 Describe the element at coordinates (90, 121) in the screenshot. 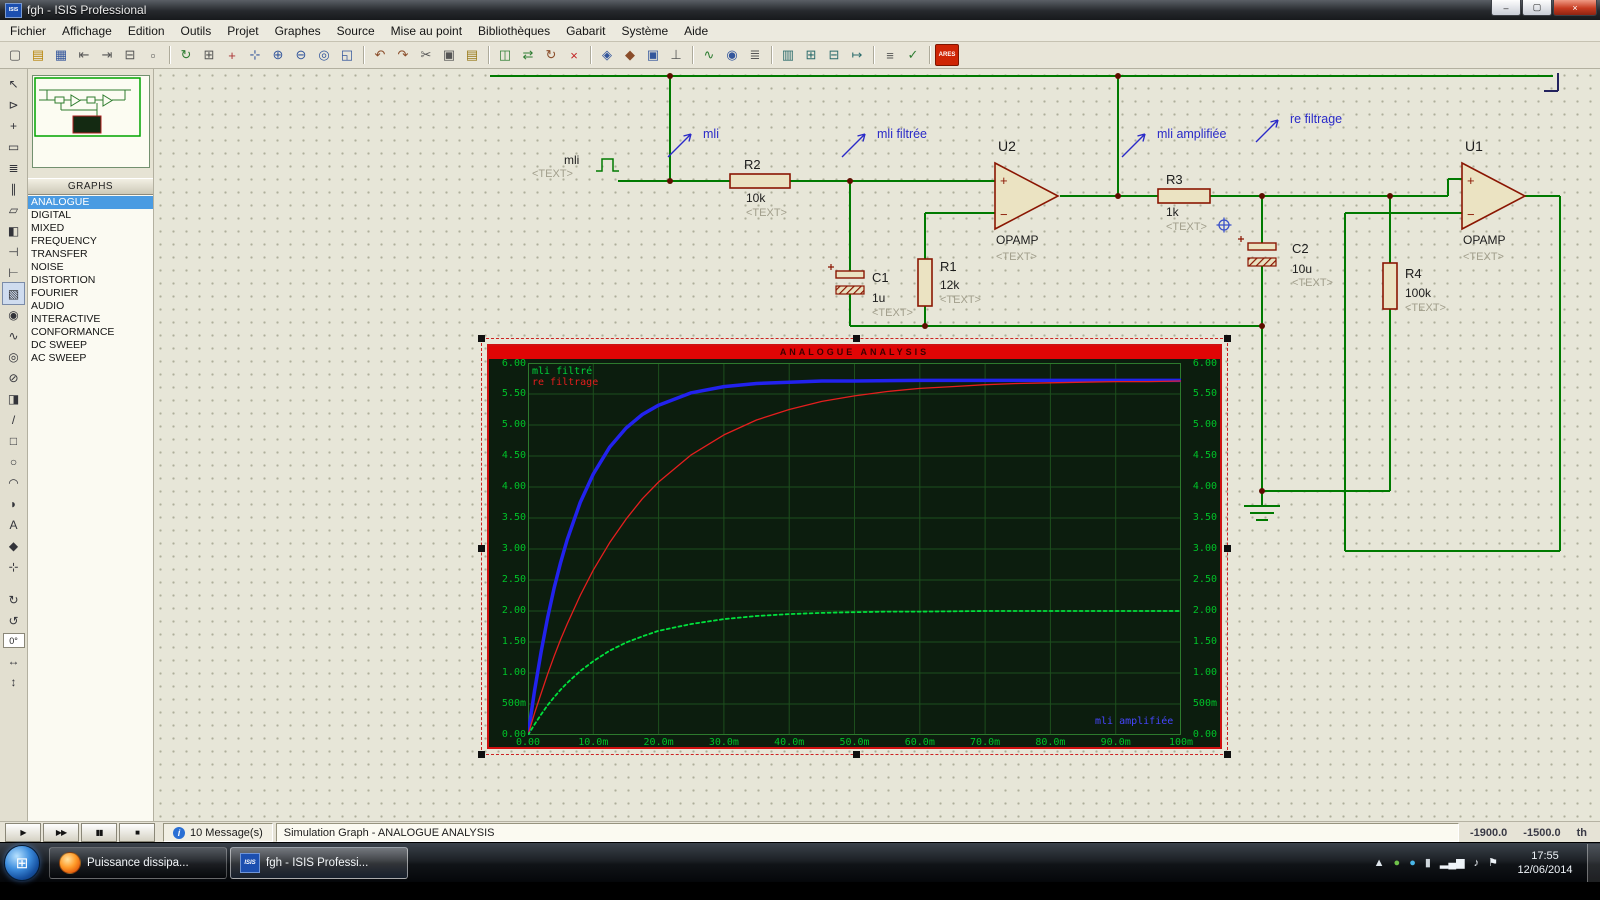

I see `overview-window` at that location.